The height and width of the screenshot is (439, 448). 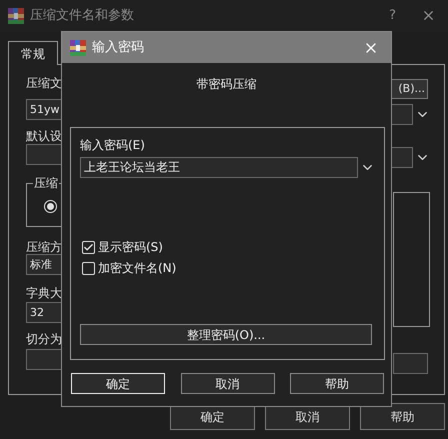 I want to click on field-label: 压缩方, so click(x=44, y=247).